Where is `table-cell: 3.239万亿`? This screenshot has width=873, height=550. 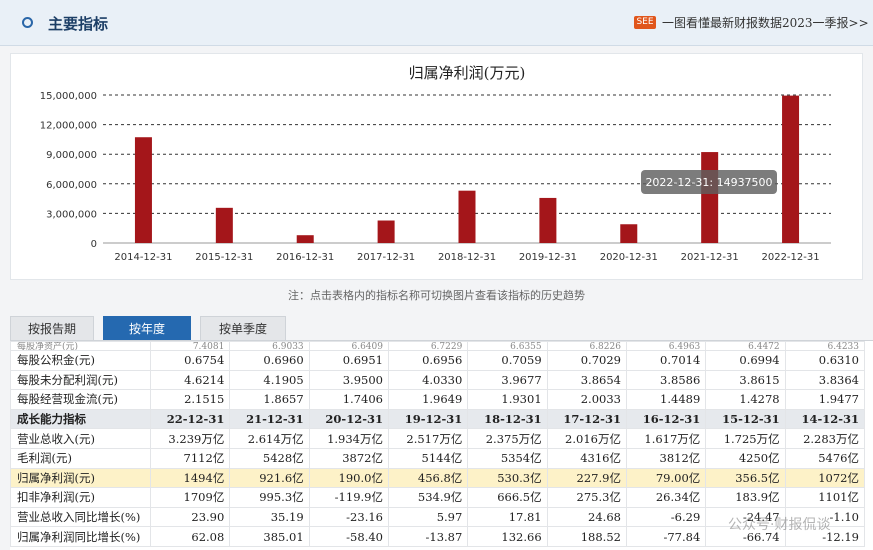
table-cell: 3.239万亿 is located at coordinates (190, 438).